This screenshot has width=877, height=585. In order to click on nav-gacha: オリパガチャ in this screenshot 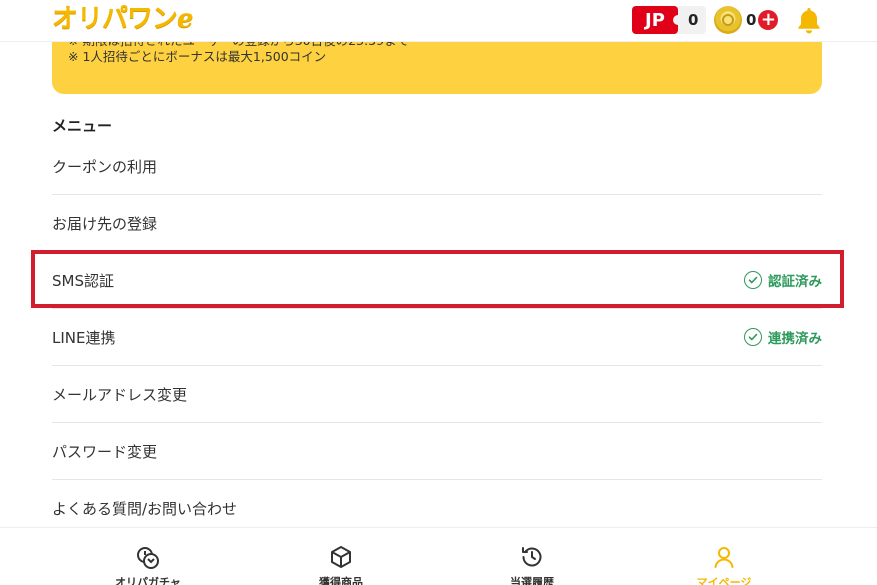, I will do `click(148, 556)`.